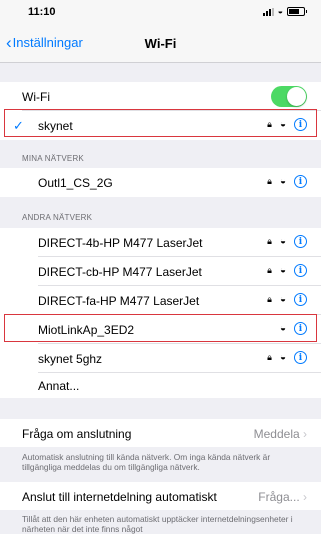  What do you see at coordinates (160, 358) in the screenshot?
I see `network-row: skynet 5ghz 🔒︎ ◒ i` at bounding box center [160, 358].